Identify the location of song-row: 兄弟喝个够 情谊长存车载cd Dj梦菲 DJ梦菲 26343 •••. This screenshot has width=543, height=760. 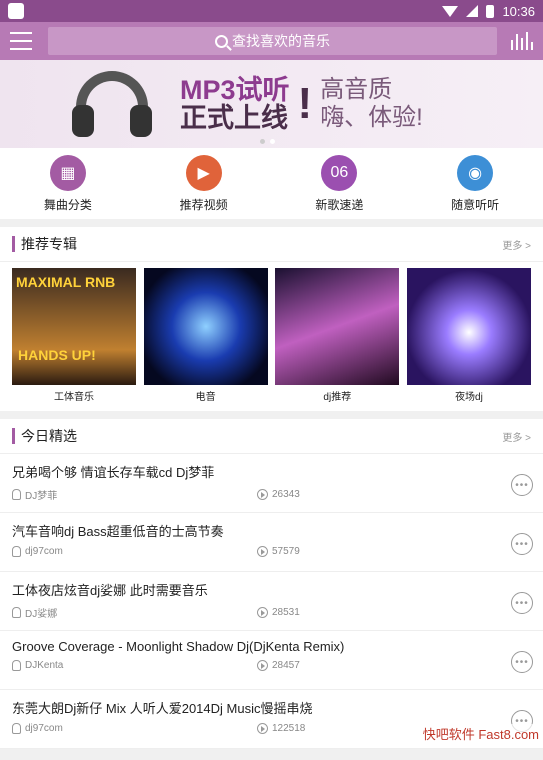
(271, 483).